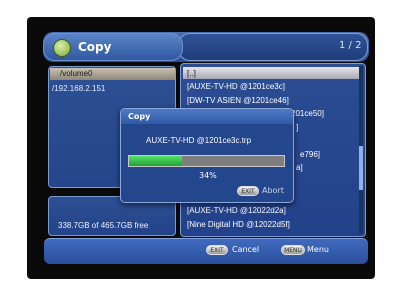 The image size is (399, 292). What do you see at coordinates (199, 140) in the screenshot?
I see `copy-filename: AUXE-TV-HD @1201ce3c.trp` at bounding box center [199, 140].